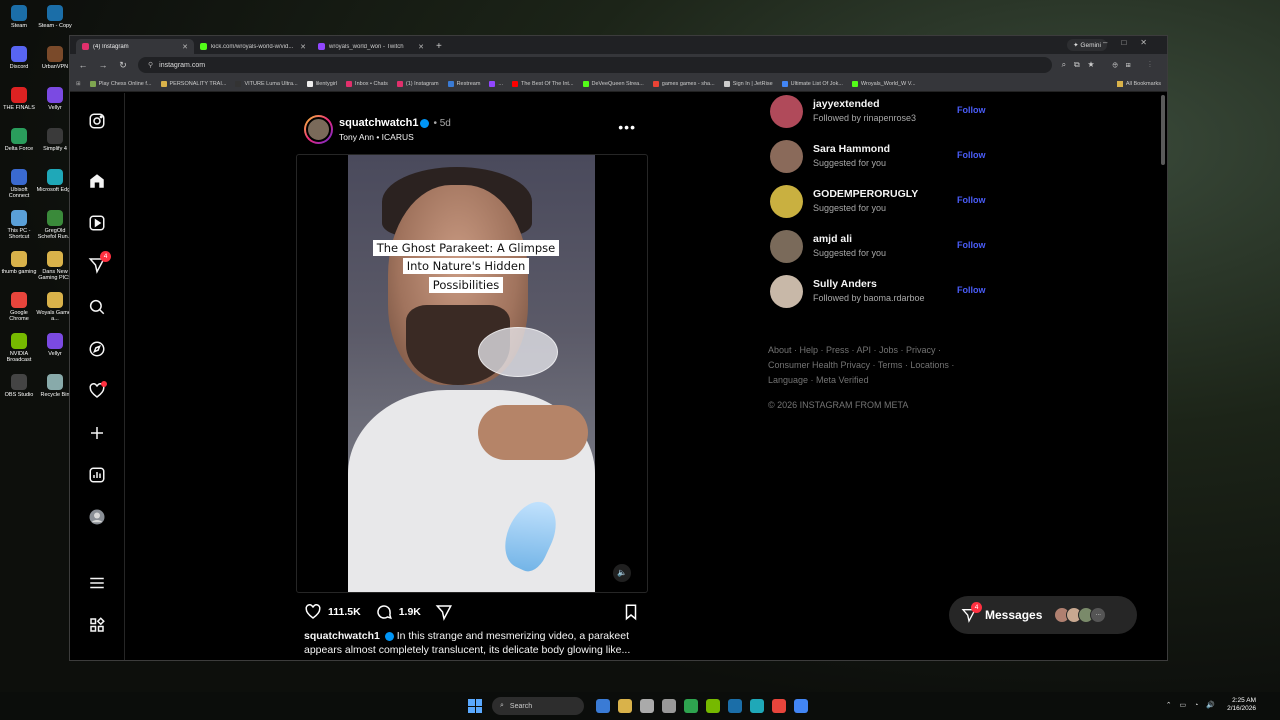 This screenshot has width=1280, height=720. I want to click on post-author-avatar, so click(318, 129).